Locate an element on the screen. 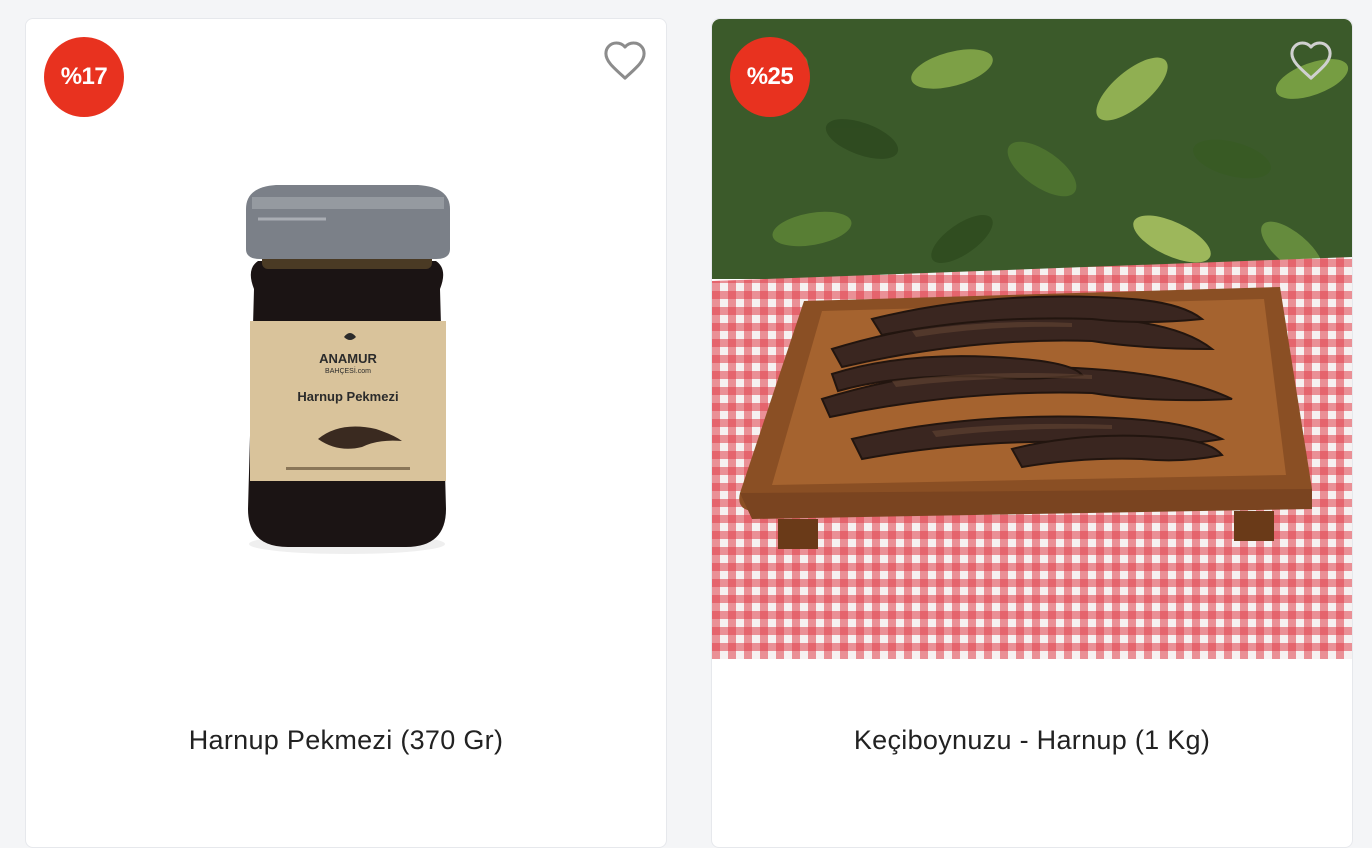 This screenshot has width=1372, height=848. discount-badge: %25 is located at coordinates (770, 77).